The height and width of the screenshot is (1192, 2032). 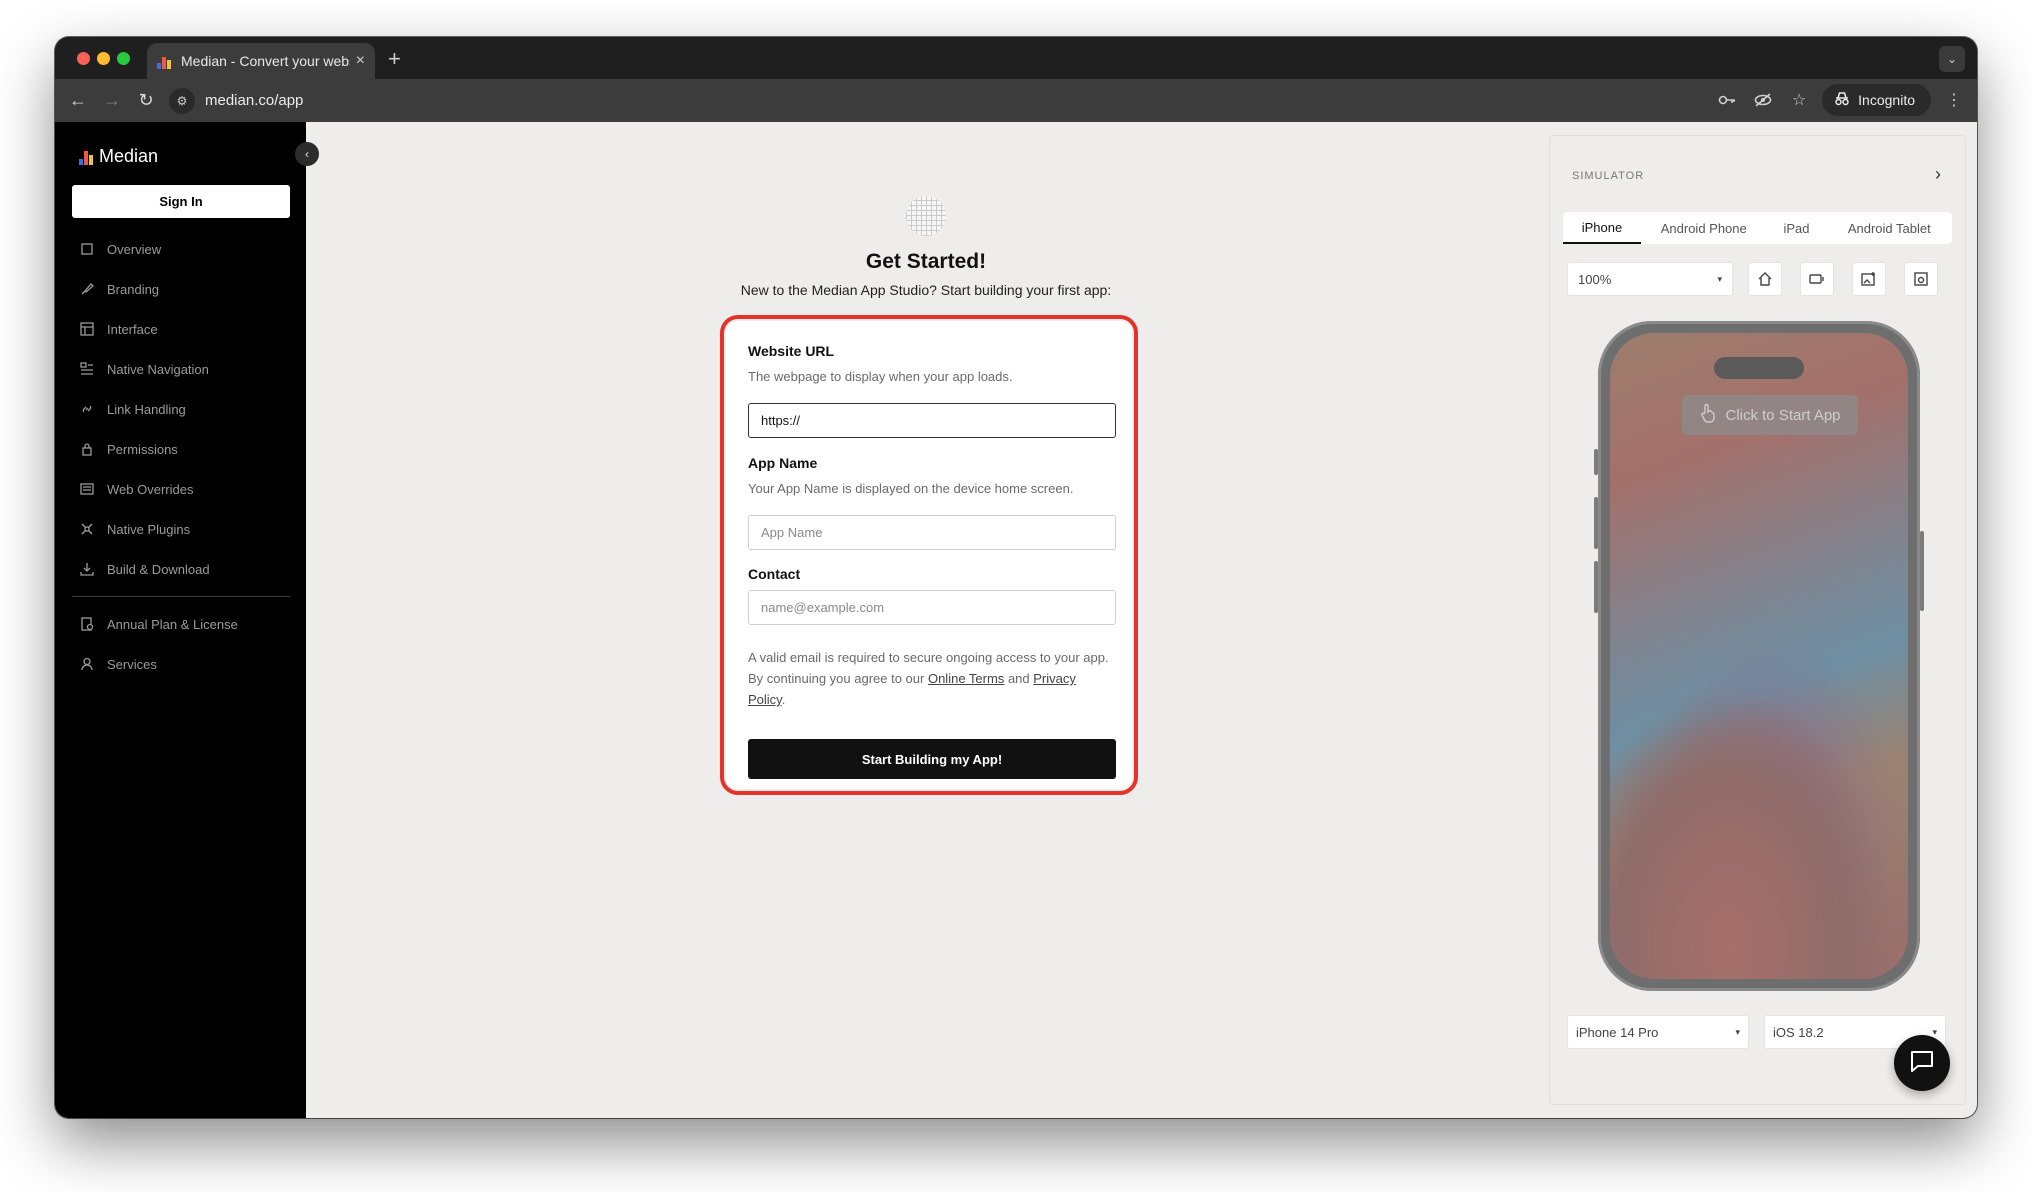 What do you see at coordinates (1650, 279) in the screenshot?
I see `zoom-select: 100% ▾` at bounding box center [1650, 279].